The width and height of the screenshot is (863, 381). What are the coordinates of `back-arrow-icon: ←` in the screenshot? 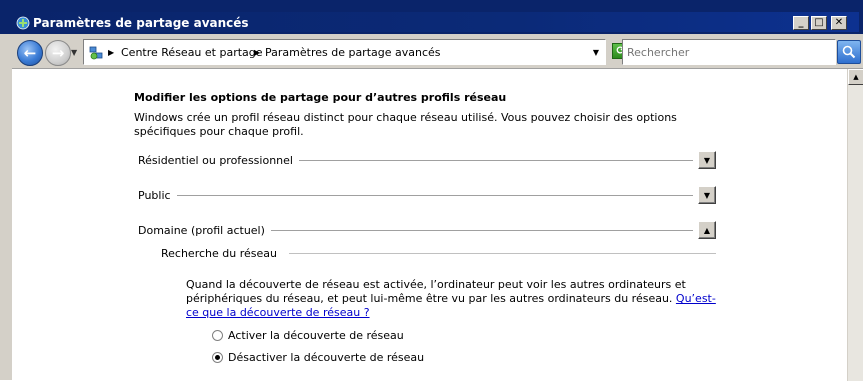 It's located at (30, 53).